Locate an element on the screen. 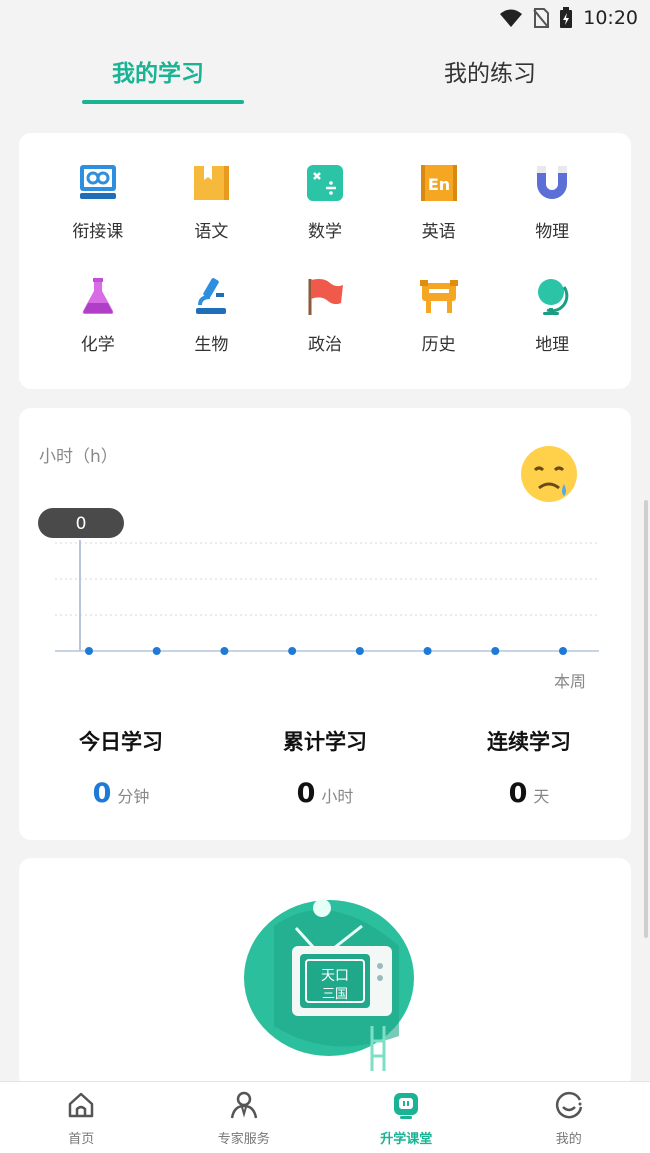 The height and width of the screenshot is (1153, 650). chart-tooltip: 0 is located at coordinates (81, 523).